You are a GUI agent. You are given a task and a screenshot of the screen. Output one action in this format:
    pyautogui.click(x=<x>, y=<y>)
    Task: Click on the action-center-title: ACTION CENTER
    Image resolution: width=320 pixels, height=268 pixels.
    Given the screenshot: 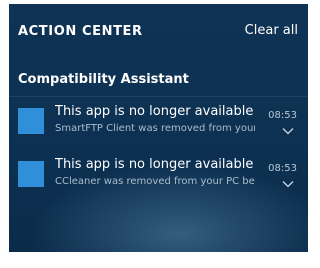 What is the action you would take?
    pyautogui.click(x=80, y=31)
    